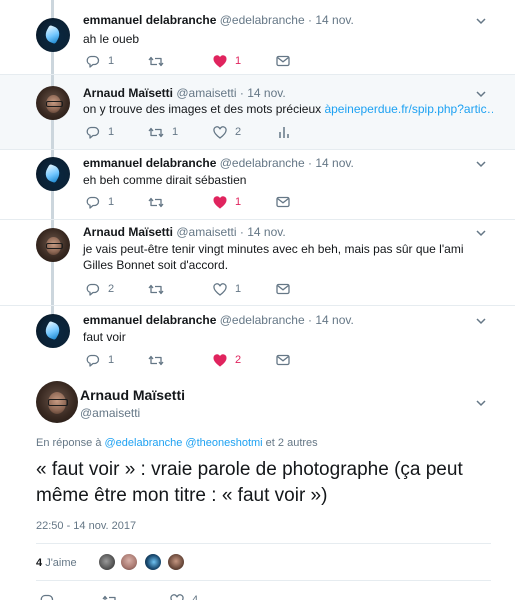 This screenshot has width=515, height=600. Describe the element at coordinates (104, 337) in the screenshot. I see `tweet-text: faut voir` at that location.